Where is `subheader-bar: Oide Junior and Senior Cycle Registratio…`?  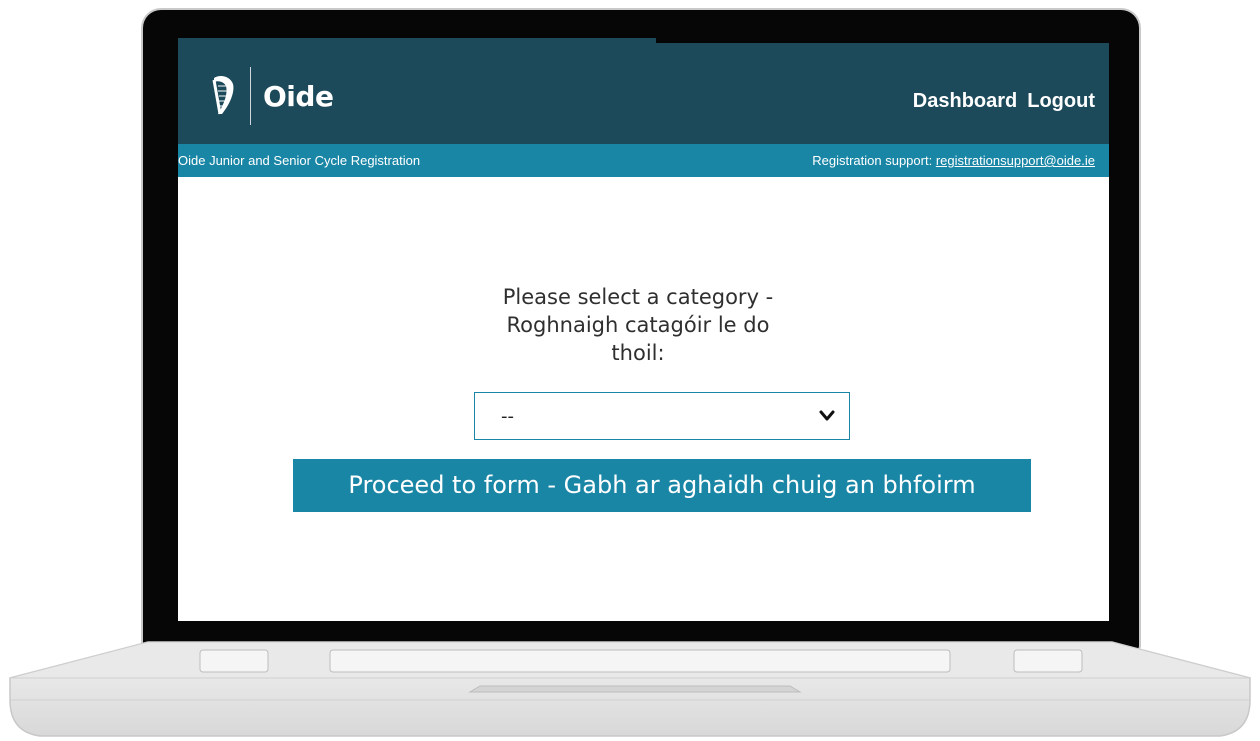
subheader-bar: Oide Junior and Senior Cycle Registratio… is located at coordinates (643, 160).